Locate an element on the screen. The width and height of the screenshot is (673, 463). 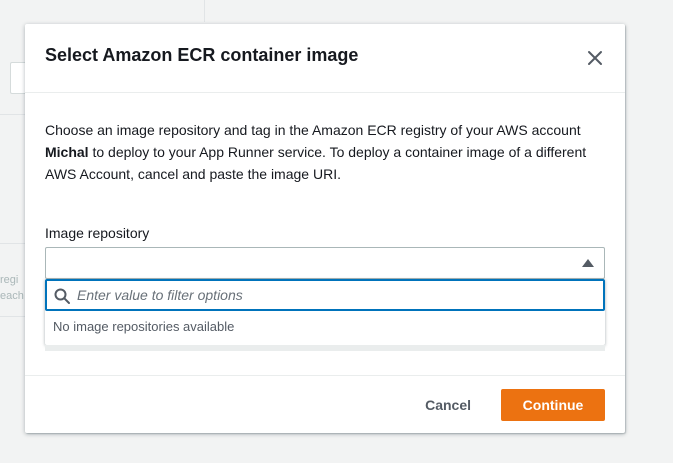
cancel-button: Cancel is located at coordinates (448, 405).